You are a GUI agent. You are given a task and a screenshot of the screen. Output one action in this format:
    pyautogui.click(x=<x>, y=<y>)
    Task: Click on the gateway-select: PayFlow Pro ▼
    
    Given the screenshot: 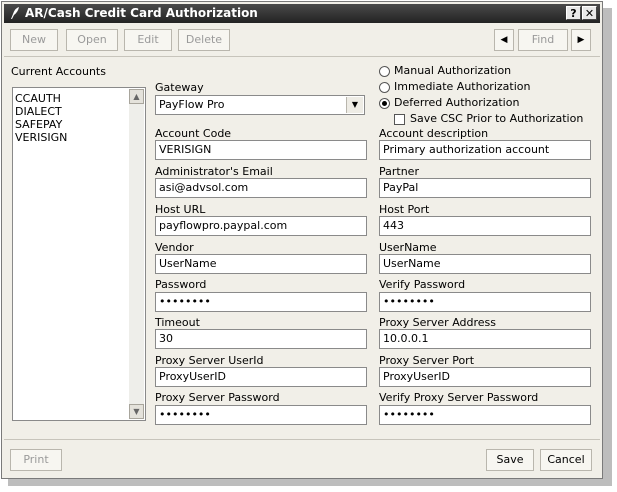 What is the action you would take?
    pyautogui.click(x=260, y=105)
    